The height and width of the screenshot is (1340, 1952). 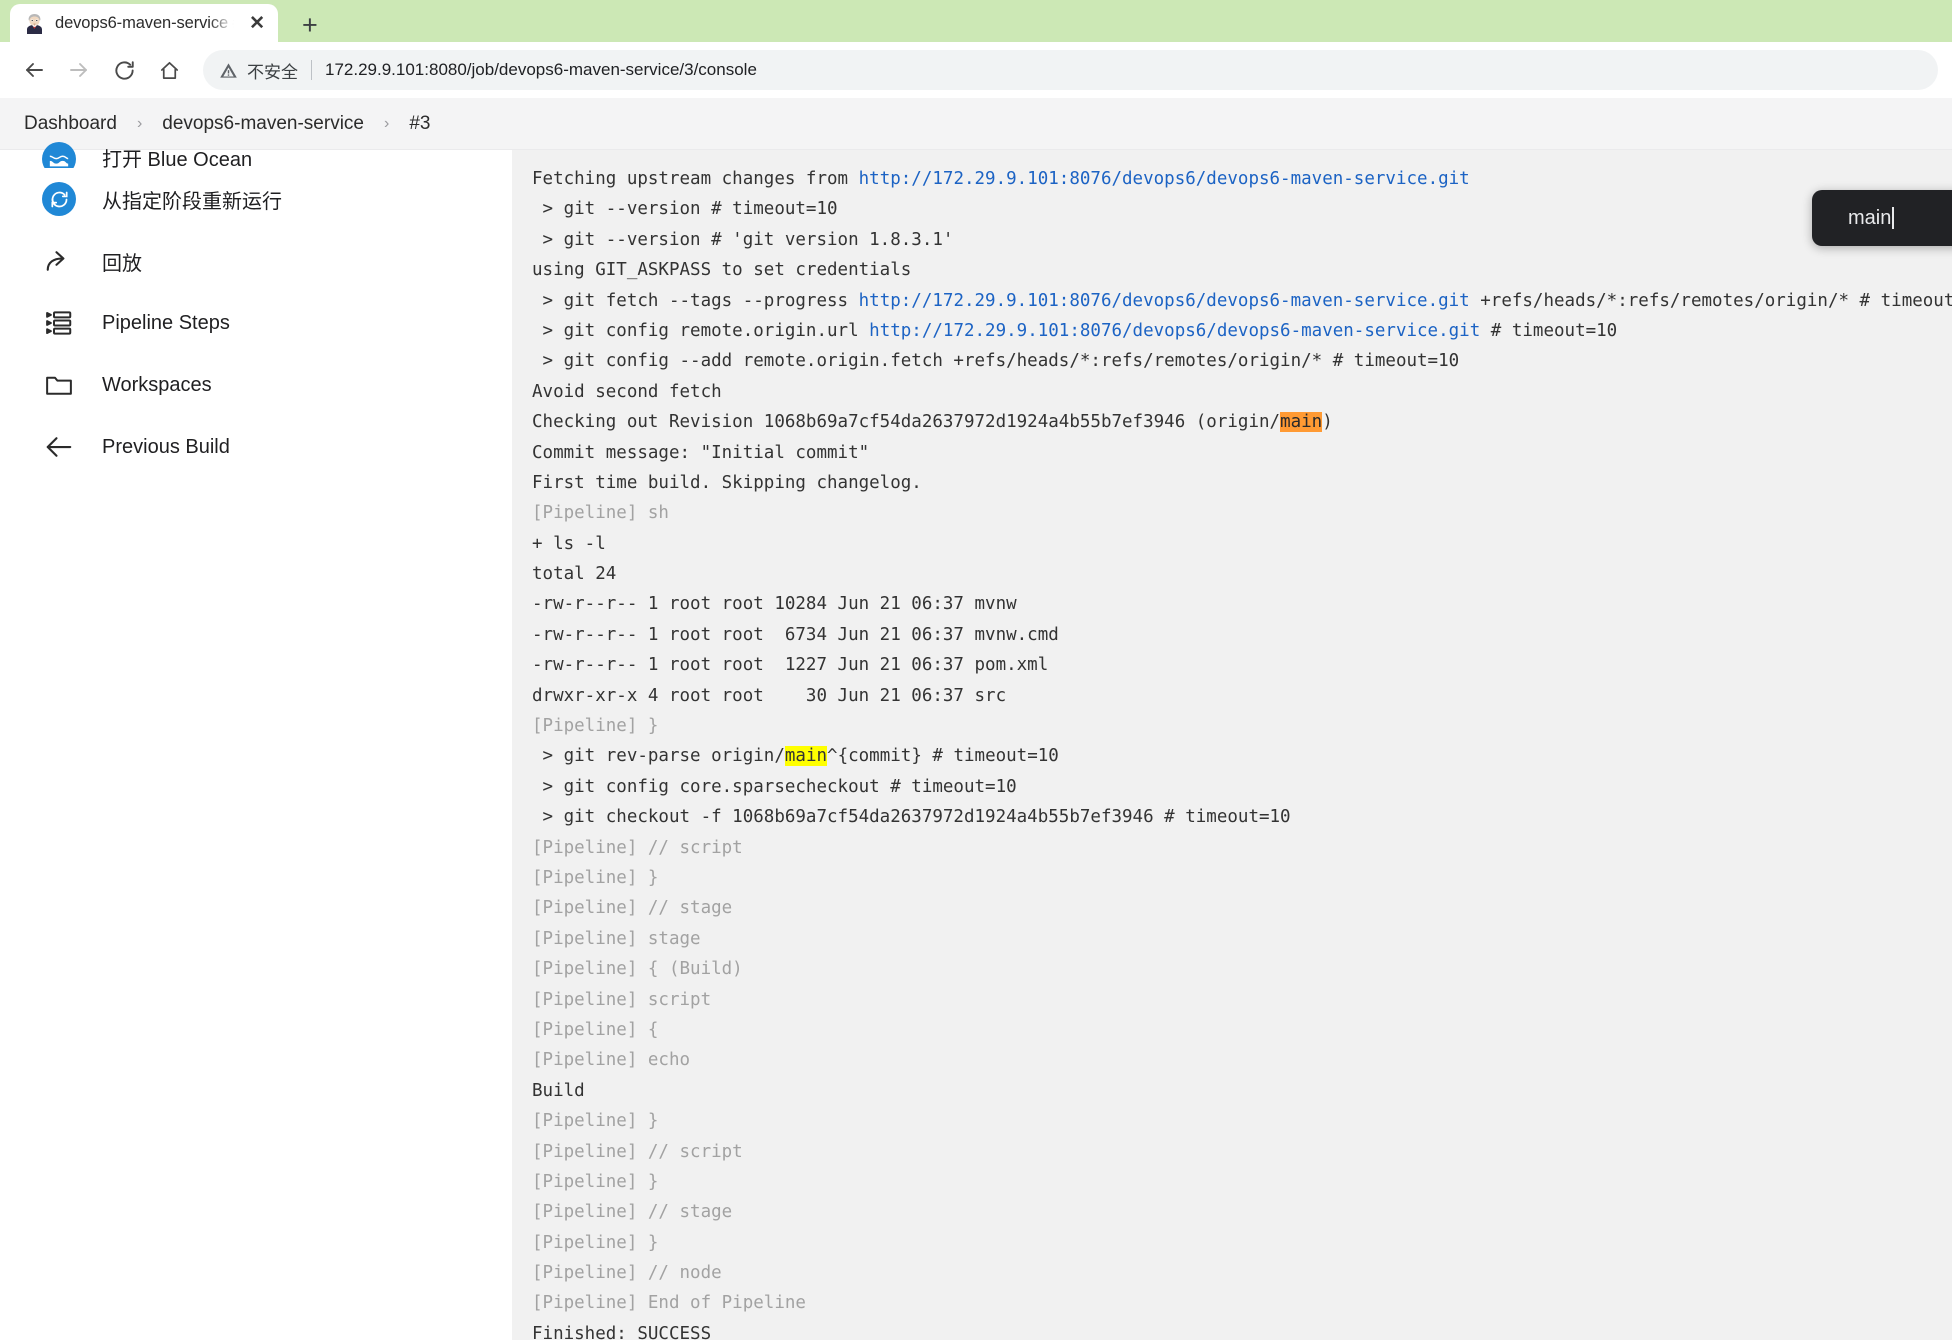 I want to click on sidebar-item-label: 回放, so click(x=122, y=263).